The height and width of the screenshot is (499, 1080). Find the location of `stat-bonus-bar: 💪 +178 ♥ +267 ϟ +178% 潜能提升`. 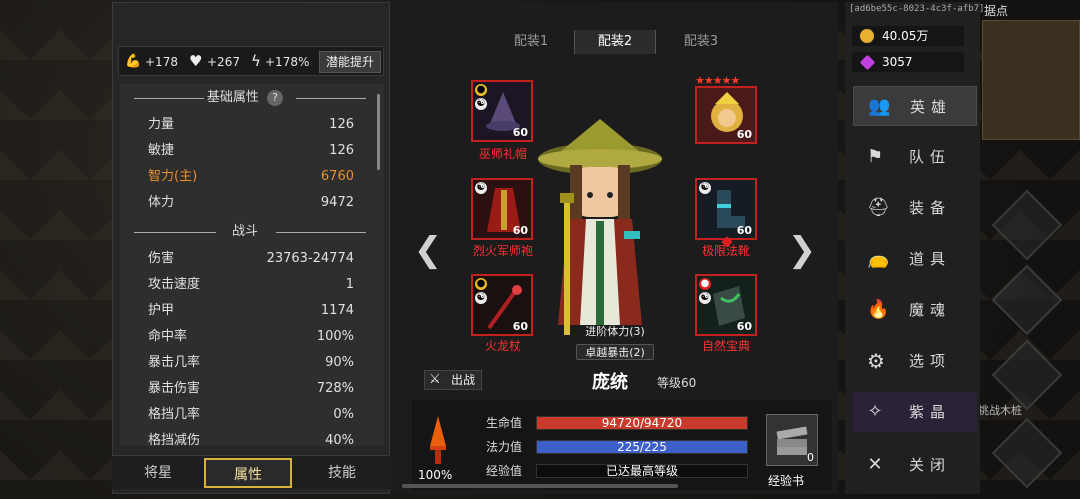

stat-bonus-bar: 💪 +178 ♥ +267 ϟ +178% 潜能提升 is located at coordinates (251, 61).